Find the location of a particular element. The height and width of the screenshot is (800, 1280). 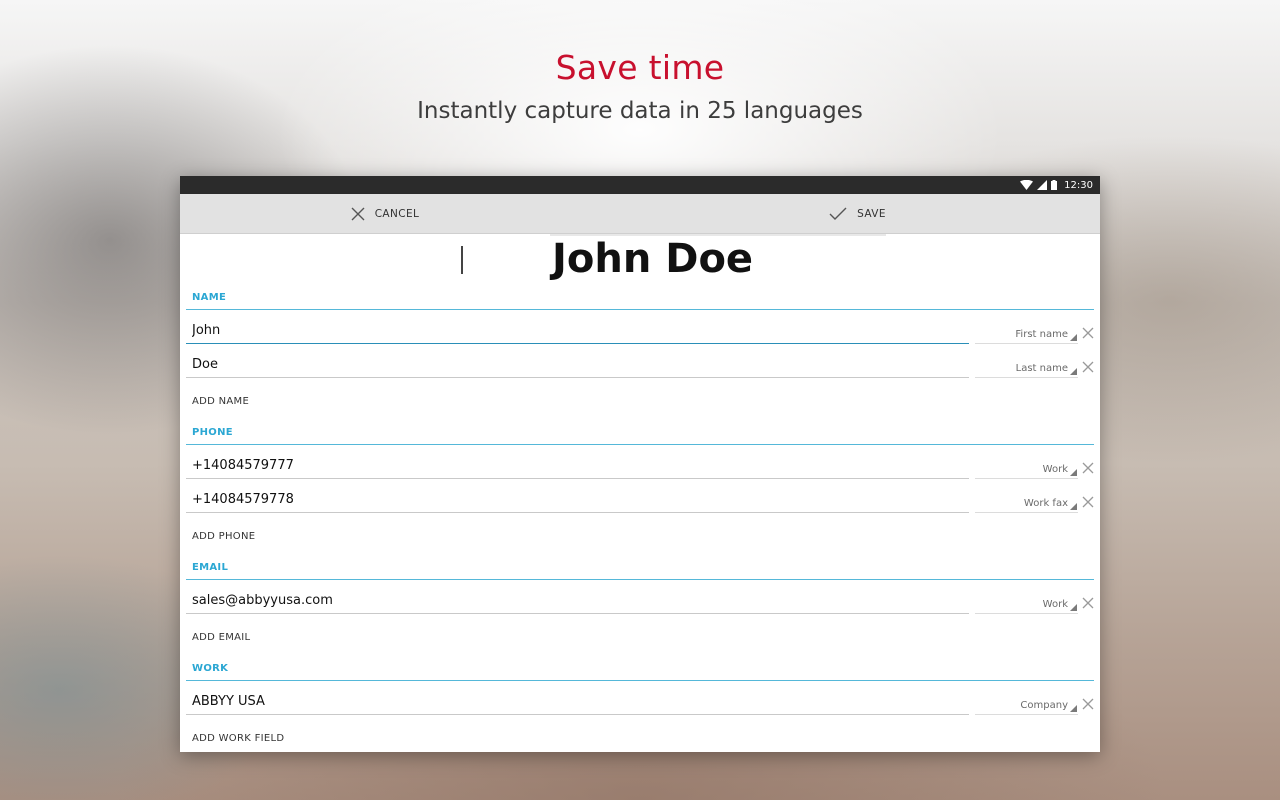

last-name-field is located at coordinates (577, 365).